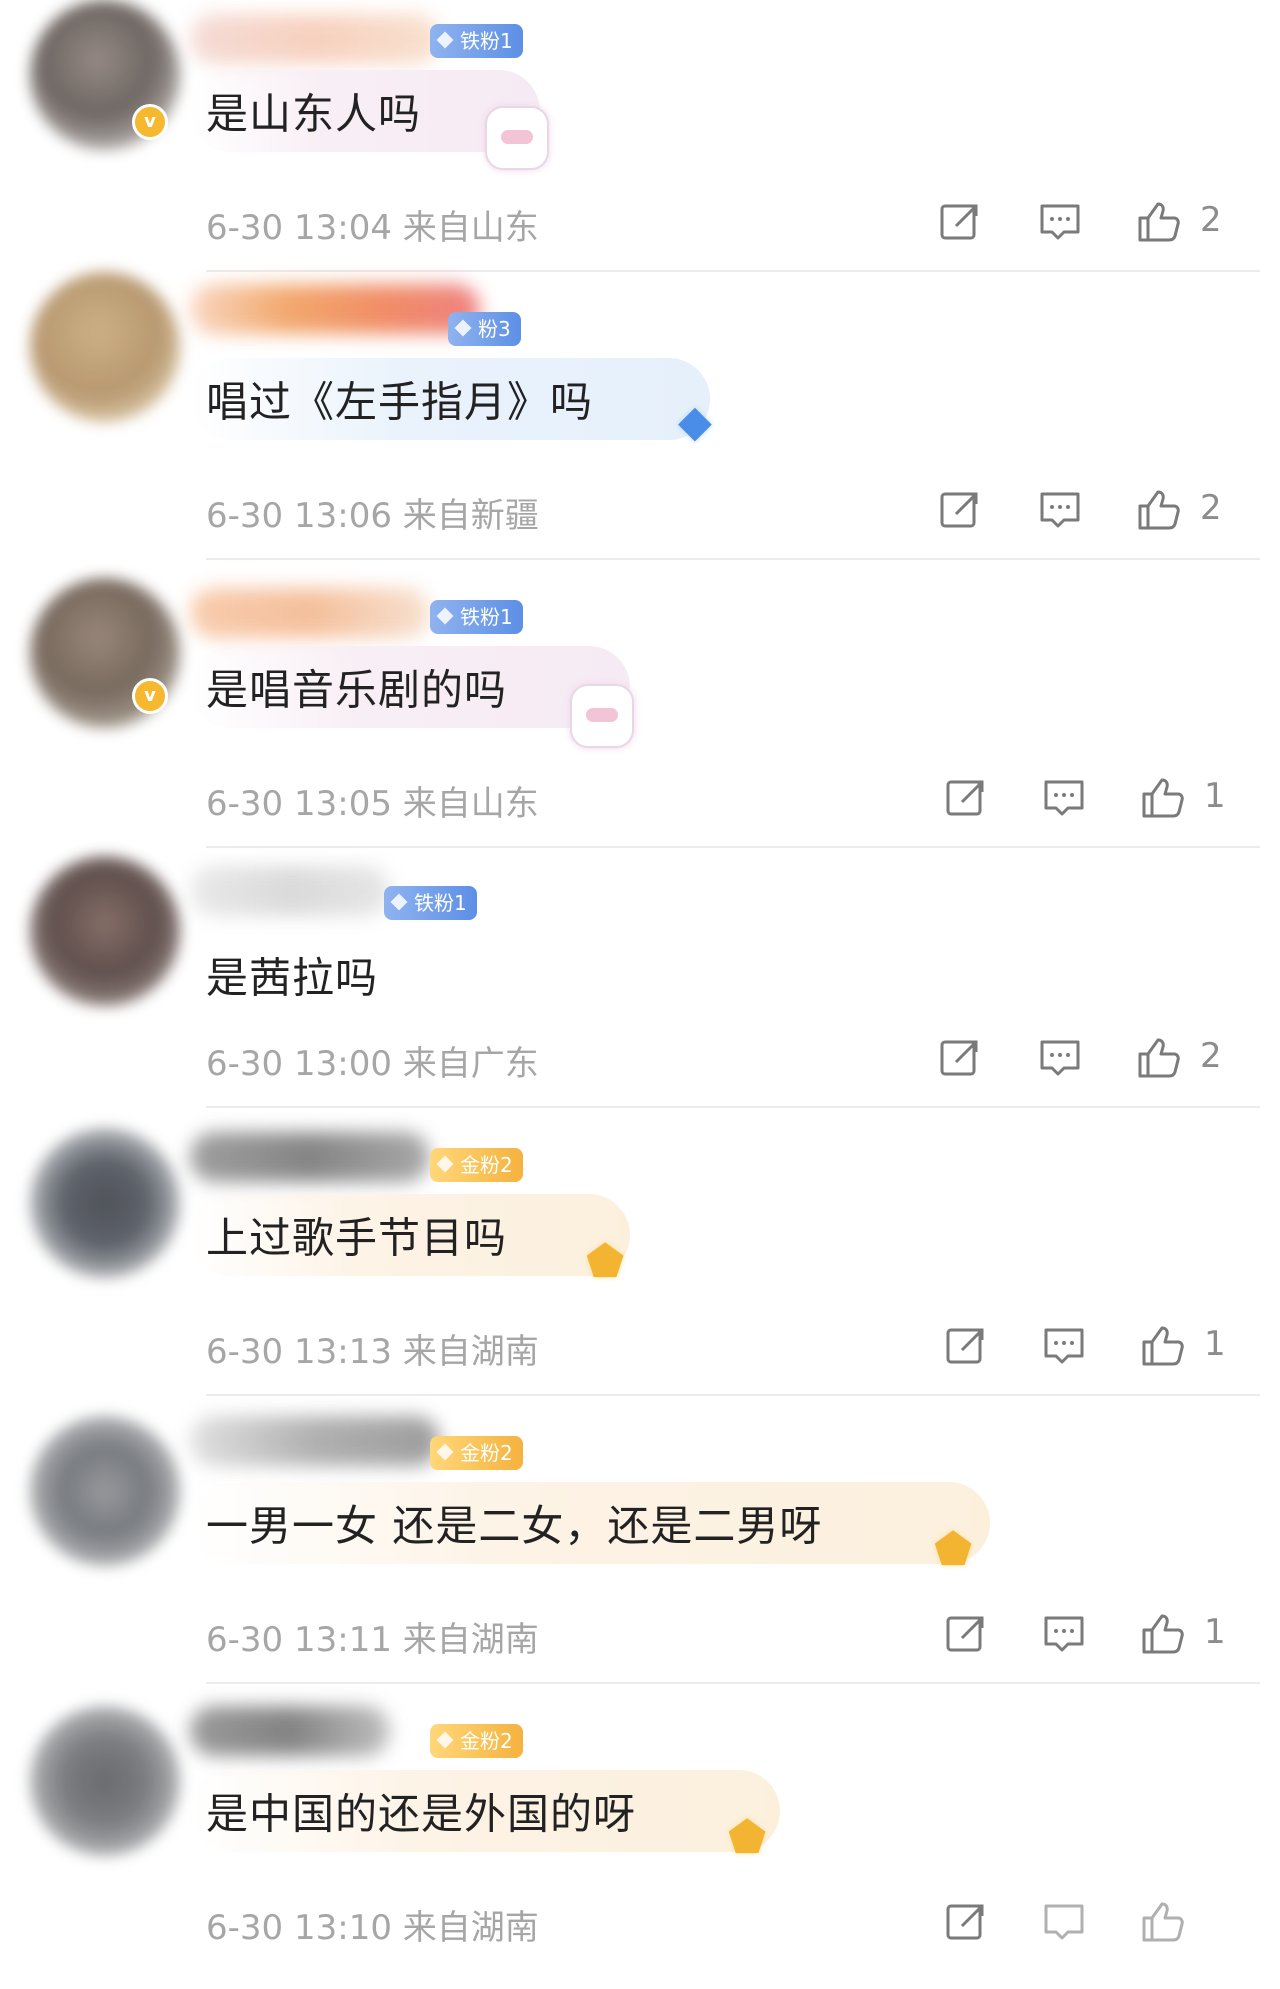 The image size is (1280, 1989). I want to click on comment-text: 是山东人吗, so click(314, 114).